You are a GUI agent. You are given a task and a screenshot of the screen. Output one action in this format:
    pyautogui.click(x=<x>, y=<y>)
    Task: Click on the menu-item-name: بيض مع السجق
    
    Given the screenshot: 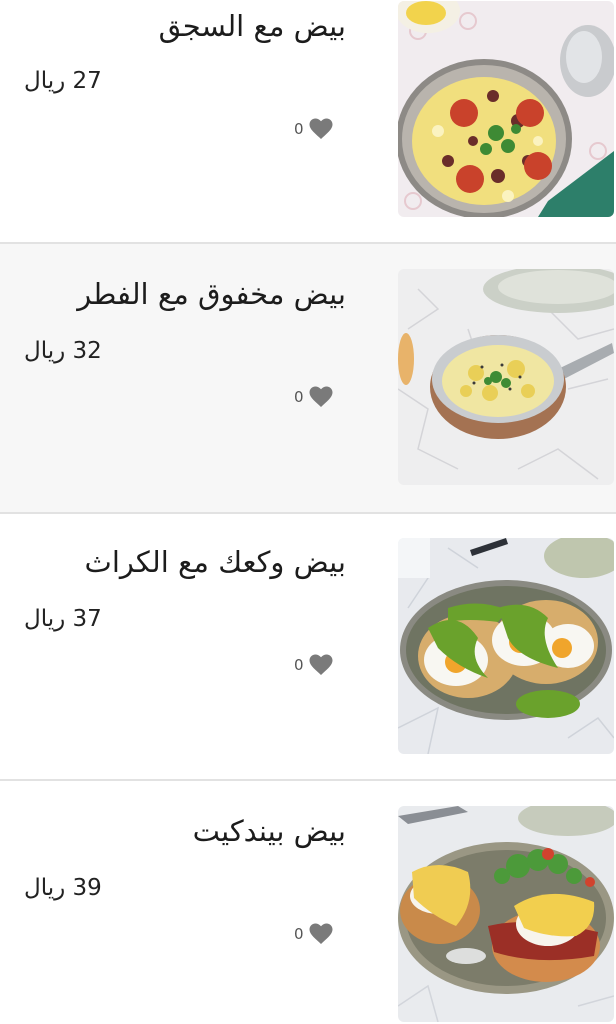 What is the action you would take?
    pyautogui.click(x=252, y=26)
    